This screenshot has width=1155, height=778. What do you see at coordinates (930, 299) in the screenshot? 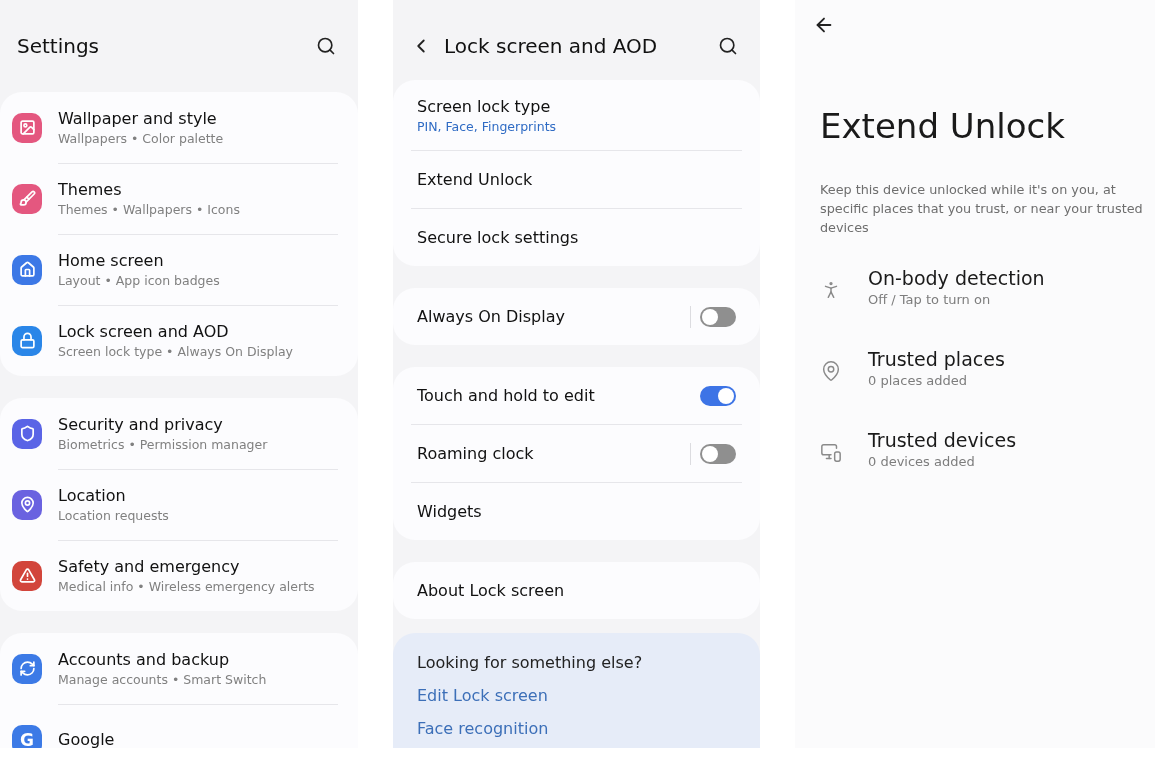
I see `option-subtitle: Off / Tap to turn on` at bounding box center [930, 299].